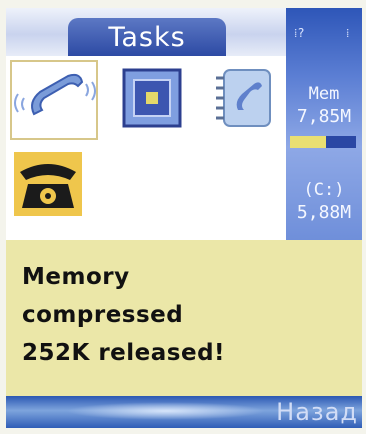 This screenshot has height=434, width=366. Describe the element at coordinates (348, 33) in the screenshot. I see `battery-indicator: ⁞` at that location.